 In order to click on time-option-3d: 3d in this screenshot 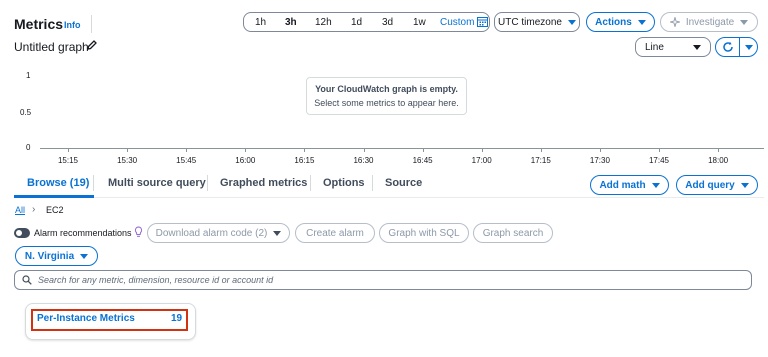, I will do `click(387, 22)`.